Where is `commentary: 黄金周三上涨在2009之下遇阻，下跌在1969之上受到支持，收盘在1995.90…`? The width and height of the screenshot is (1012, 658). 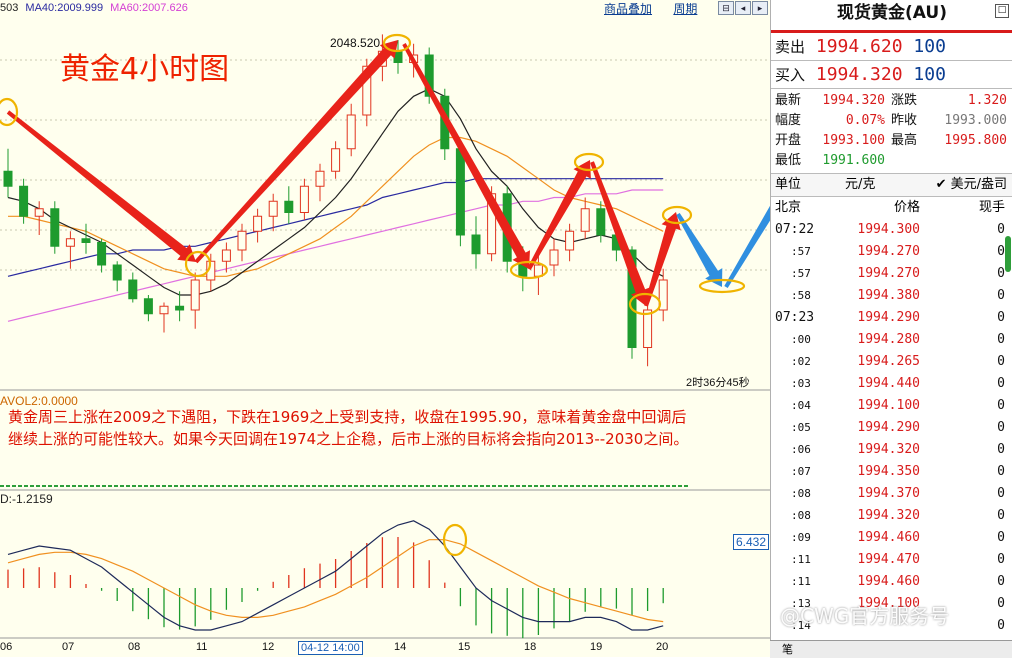 commentary: 黄金周三上涨在2009之下遇阻，下跌在1969之上受到支持，收盘在1995.90… is located at coordinates (378, 428).